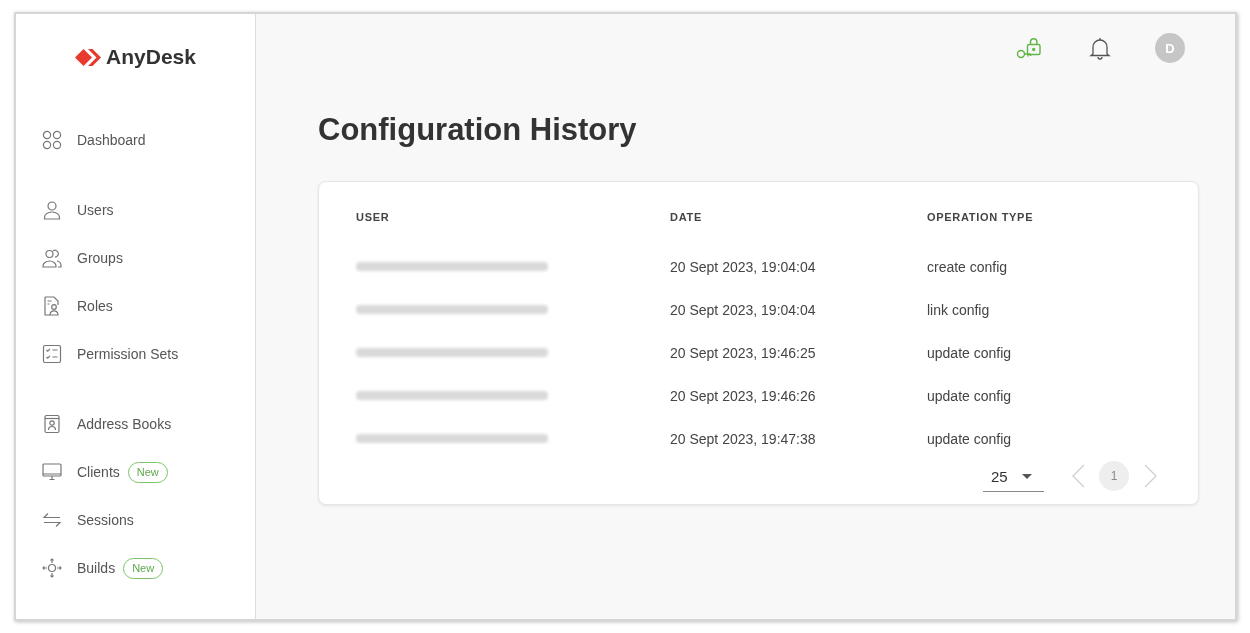 Image resolution: width=1250 pixels, height=633 pixels. Describe the element at coordinates (77, 306) in the screenshot. I see `sidebar-item: Roles` at that location.